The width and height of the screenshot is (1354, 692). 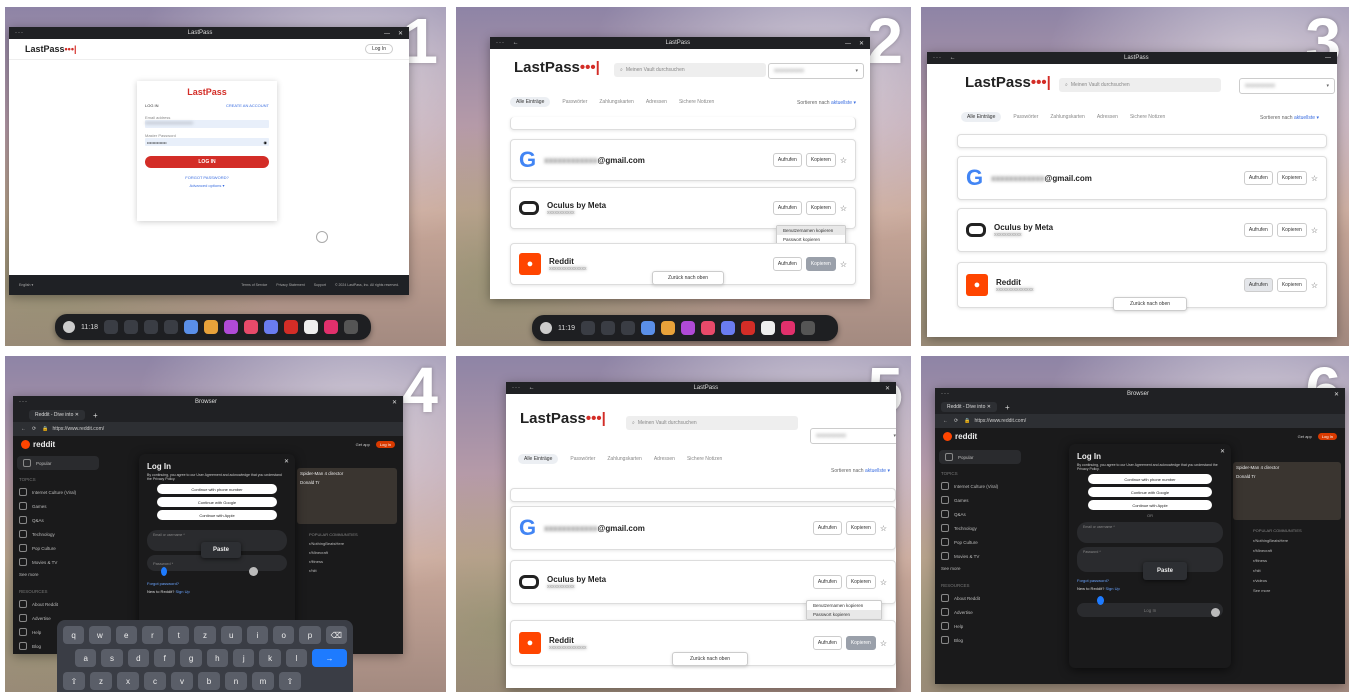 What do you see at coordinates (696, 102) in the screenshot?
I see `tab-secure-notes: Sichere Notizen` at bounding box center [696, 102].